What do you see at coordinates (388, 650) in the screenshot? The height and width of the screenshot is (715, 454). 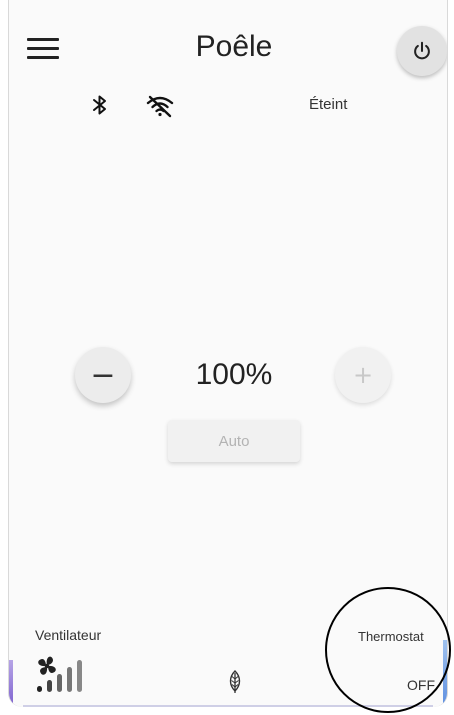 I see `thermostat-toggle` at bounding box center [388, 650].